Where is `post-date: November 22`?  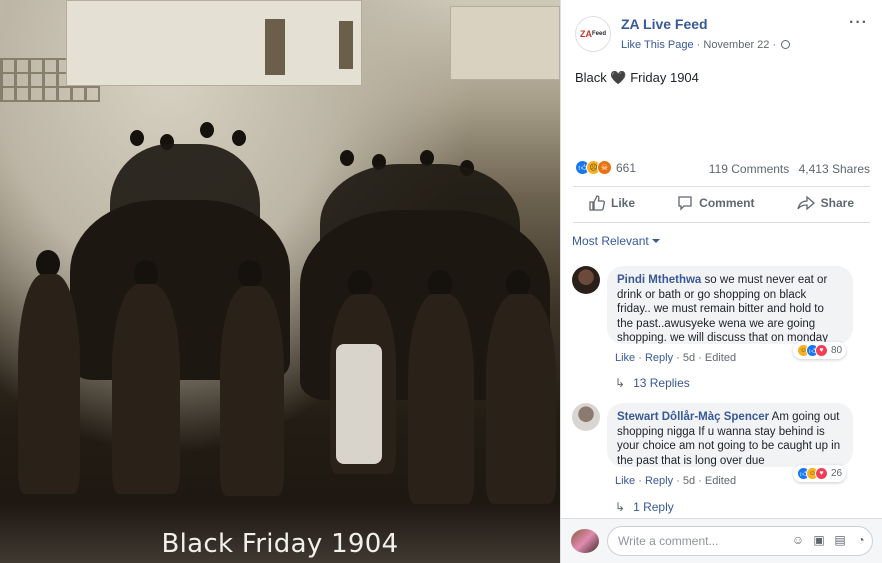
post-date: November 22 is located at coordinates (736, 45).